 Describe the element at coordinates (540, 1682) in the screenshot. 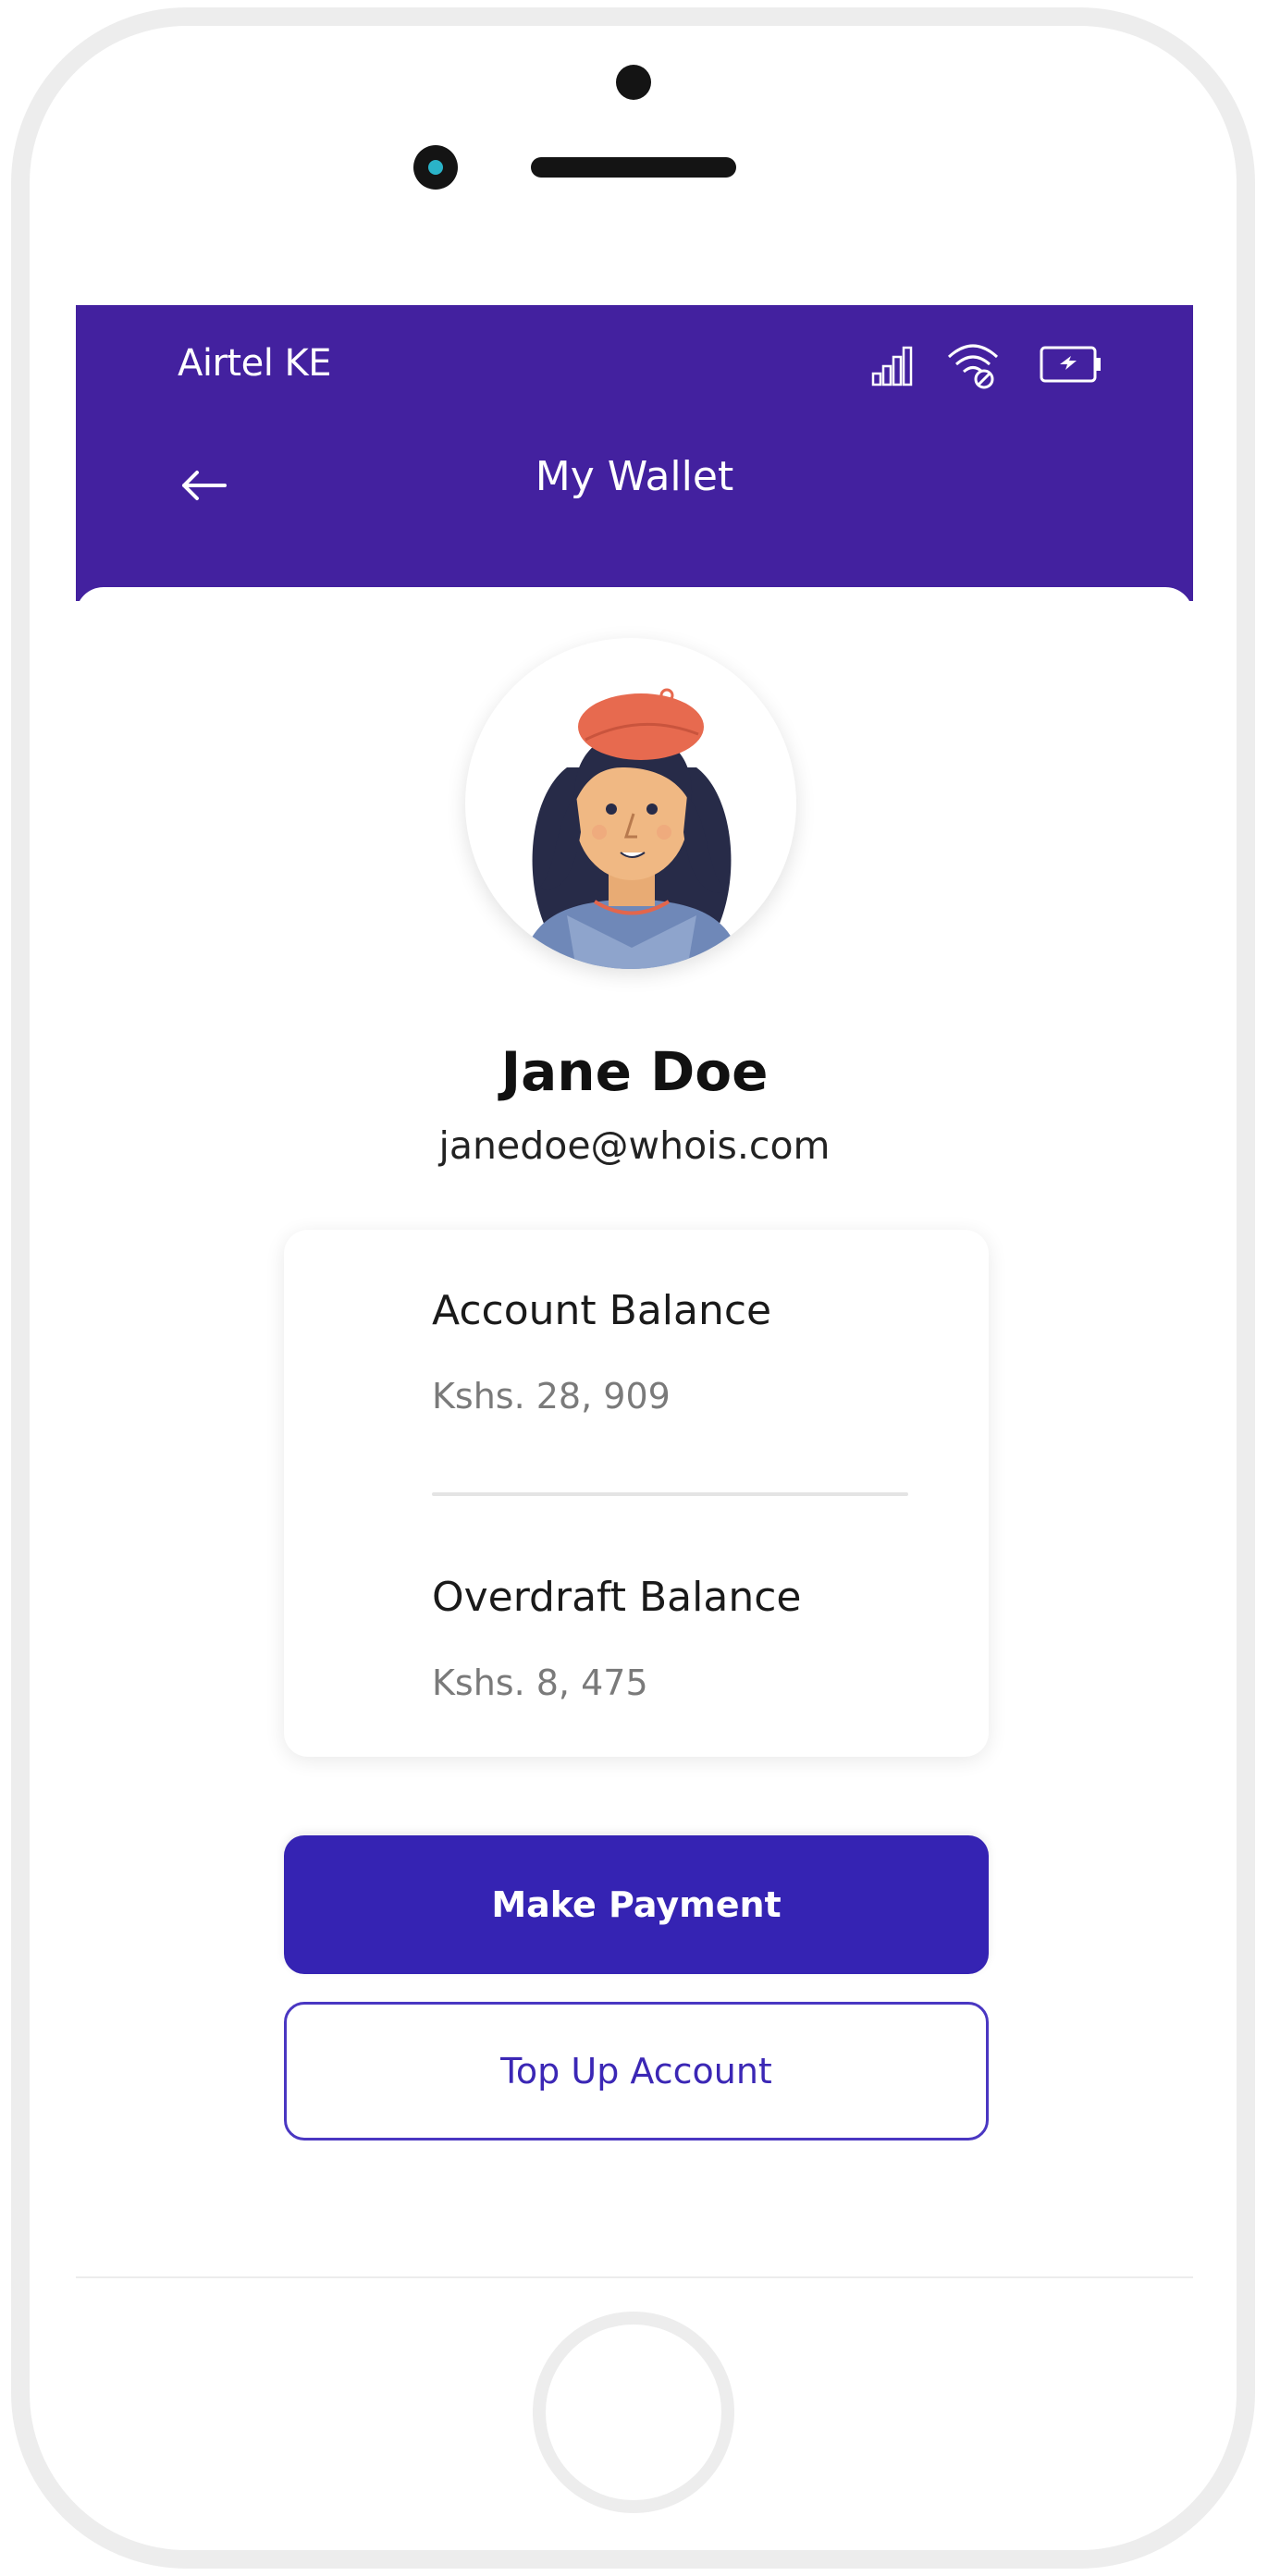

I see `overdraft-balance-value: Kshs. 8, 475` at that location.